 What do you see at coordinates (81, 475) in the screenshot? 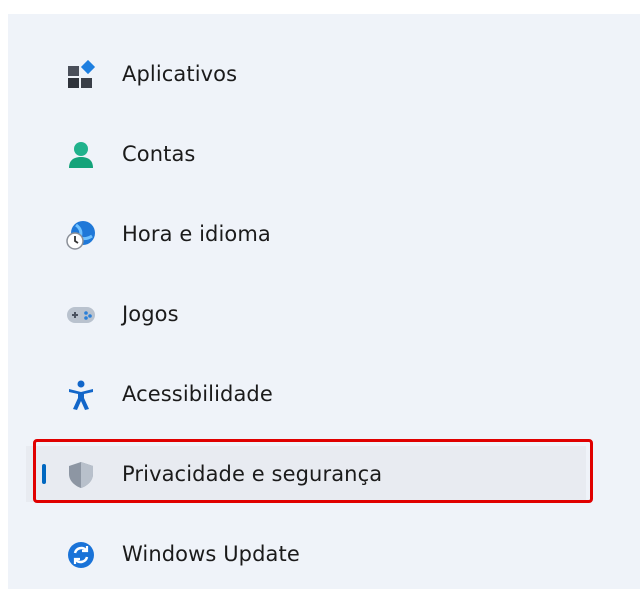
I see `shield-icon` at bounding box center [81, 475].